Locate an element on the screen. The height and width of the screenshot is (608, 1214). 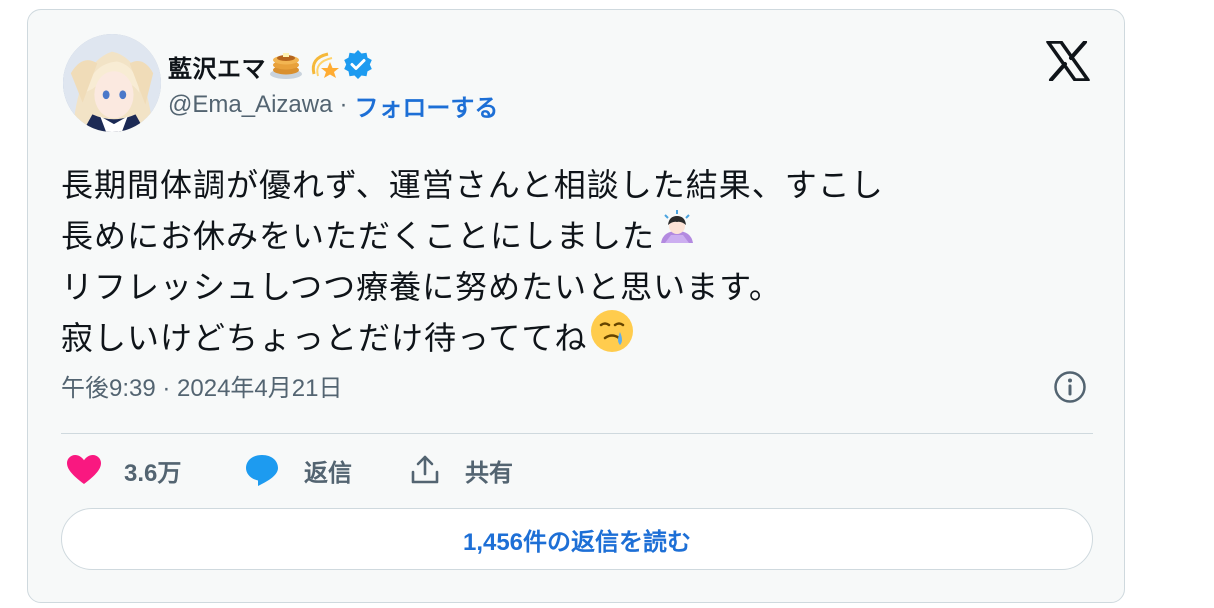
heart-icon is located at coordinates (84, 470).